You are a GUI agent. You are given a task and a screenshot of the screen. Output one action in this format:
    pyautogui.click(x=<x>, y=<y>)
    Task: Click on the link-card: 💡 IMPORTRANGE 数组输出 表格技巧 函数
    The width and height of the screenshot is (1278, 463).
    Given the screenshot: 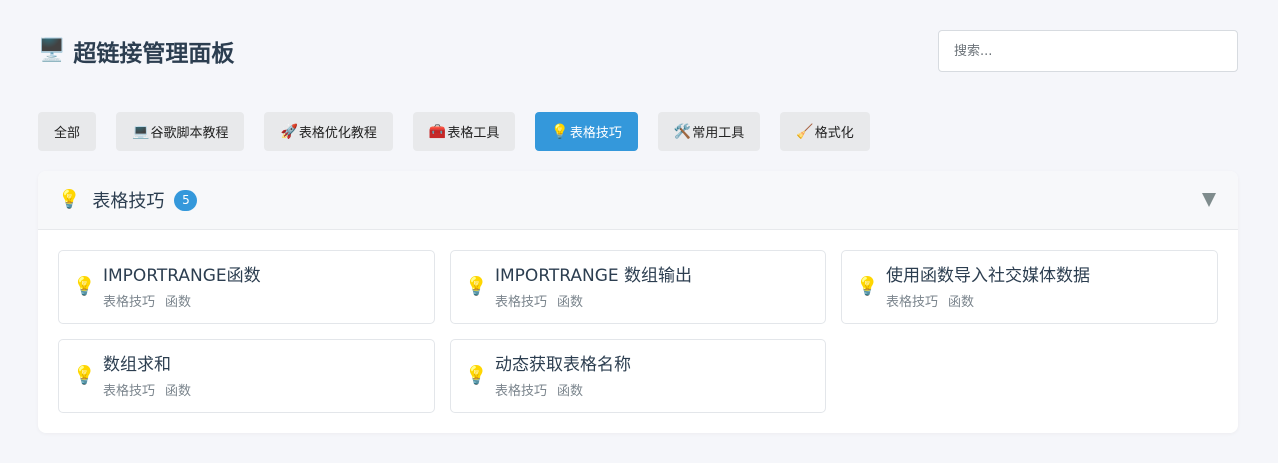 What is the action you would take?
    pyautogui.click(x=638, y=287)
    